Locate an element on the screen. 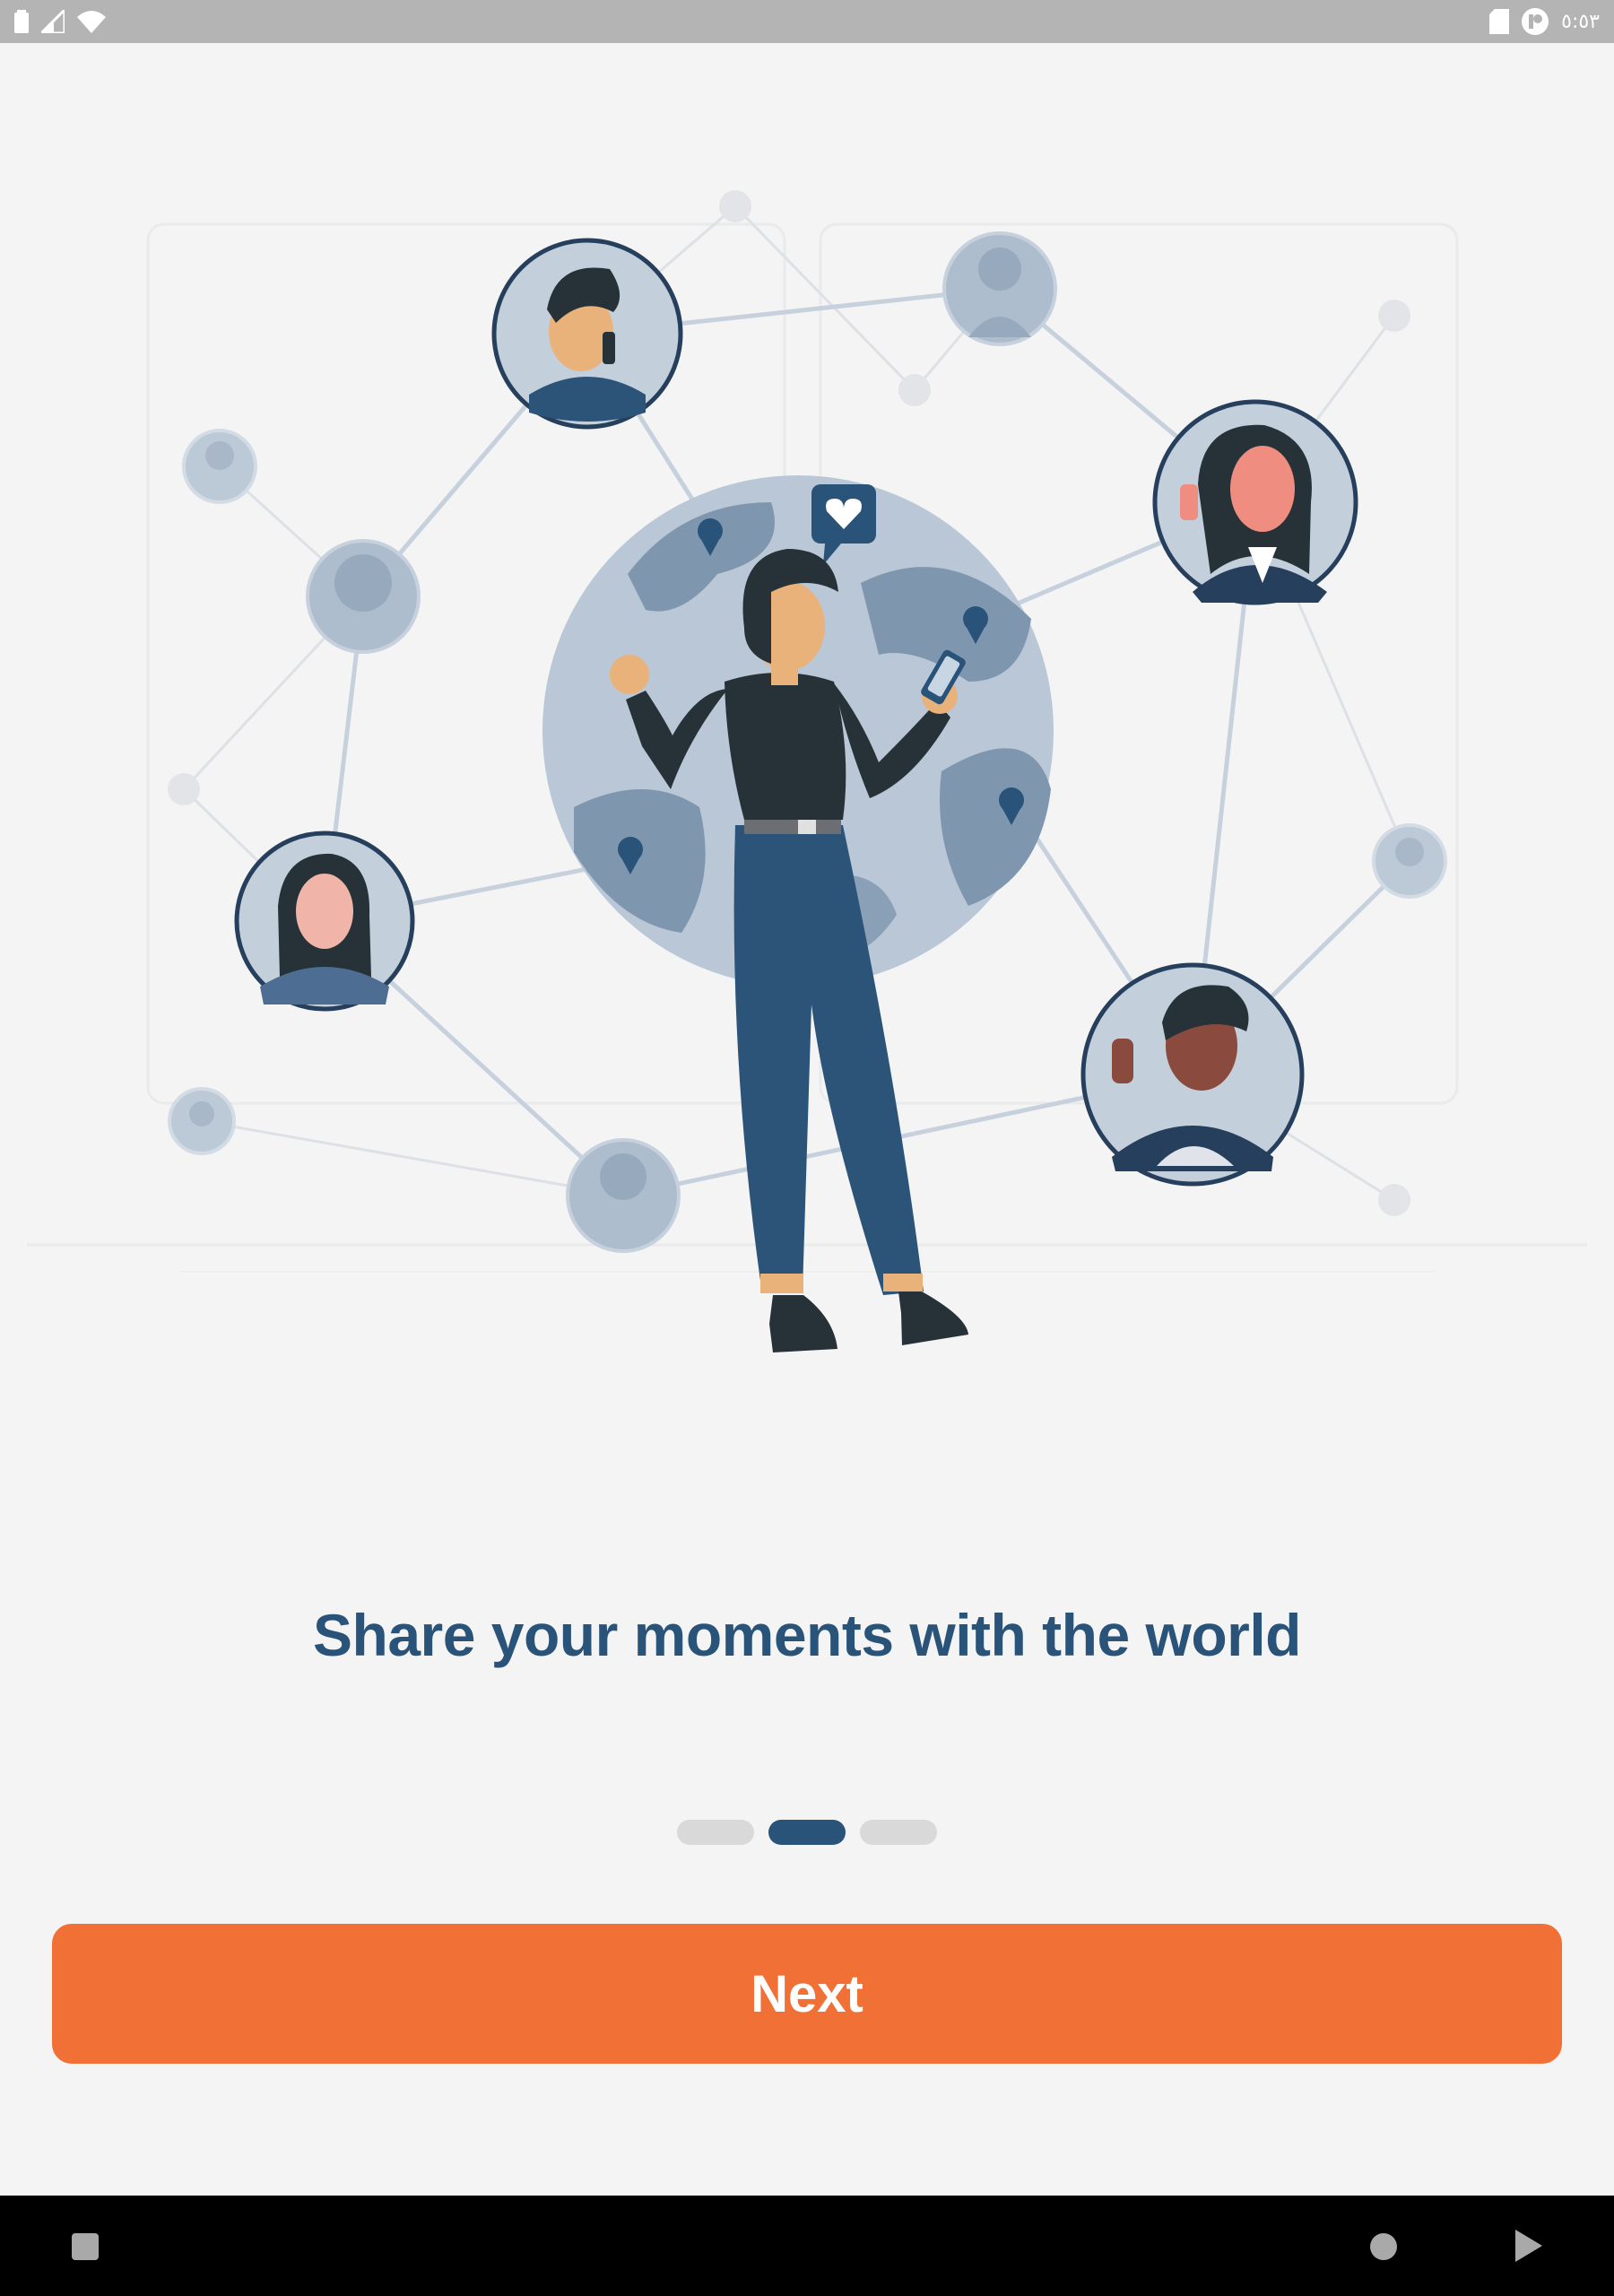 This screenshot has height=2296, width=1614. sd-card-icon is located at coordinates (1499, 21).